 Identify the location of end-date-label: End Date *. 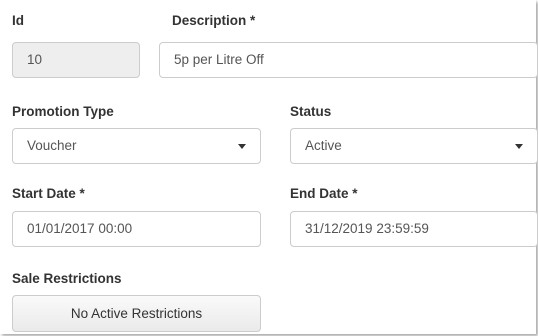
(324, 193).